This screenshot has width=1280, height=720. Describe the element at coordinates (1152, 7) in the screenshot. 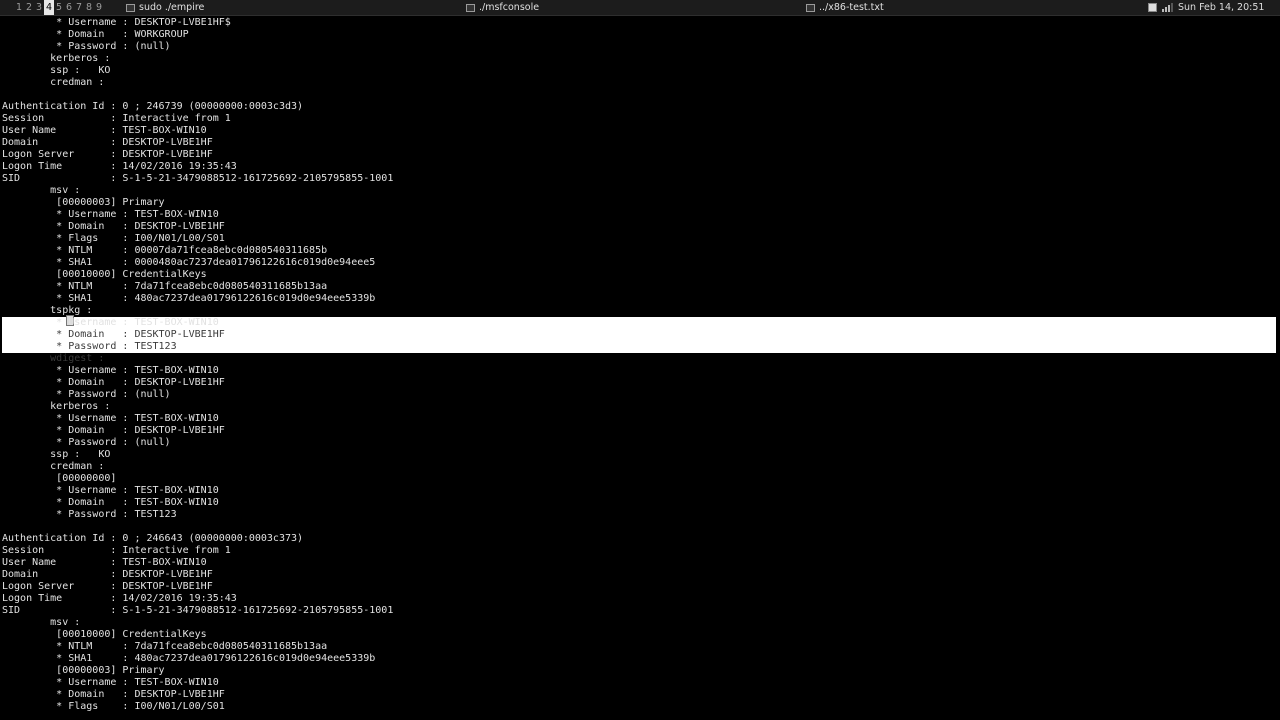

I see `tray-square-icon` at that location.